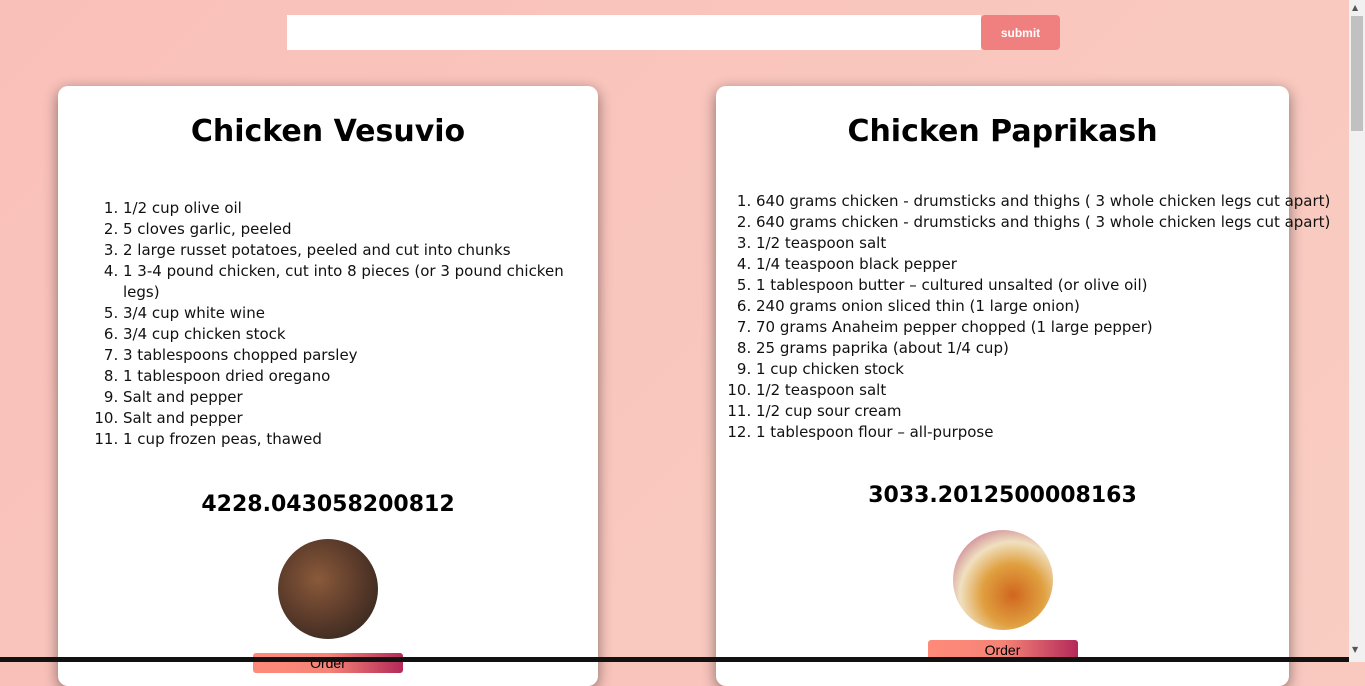 This screenshot has width=1365, height=686. What do you see at coordinates (328, 504) in the screenshot?
I see `recipe-price: 4228.043058200812` at bounding box center [328, 504].